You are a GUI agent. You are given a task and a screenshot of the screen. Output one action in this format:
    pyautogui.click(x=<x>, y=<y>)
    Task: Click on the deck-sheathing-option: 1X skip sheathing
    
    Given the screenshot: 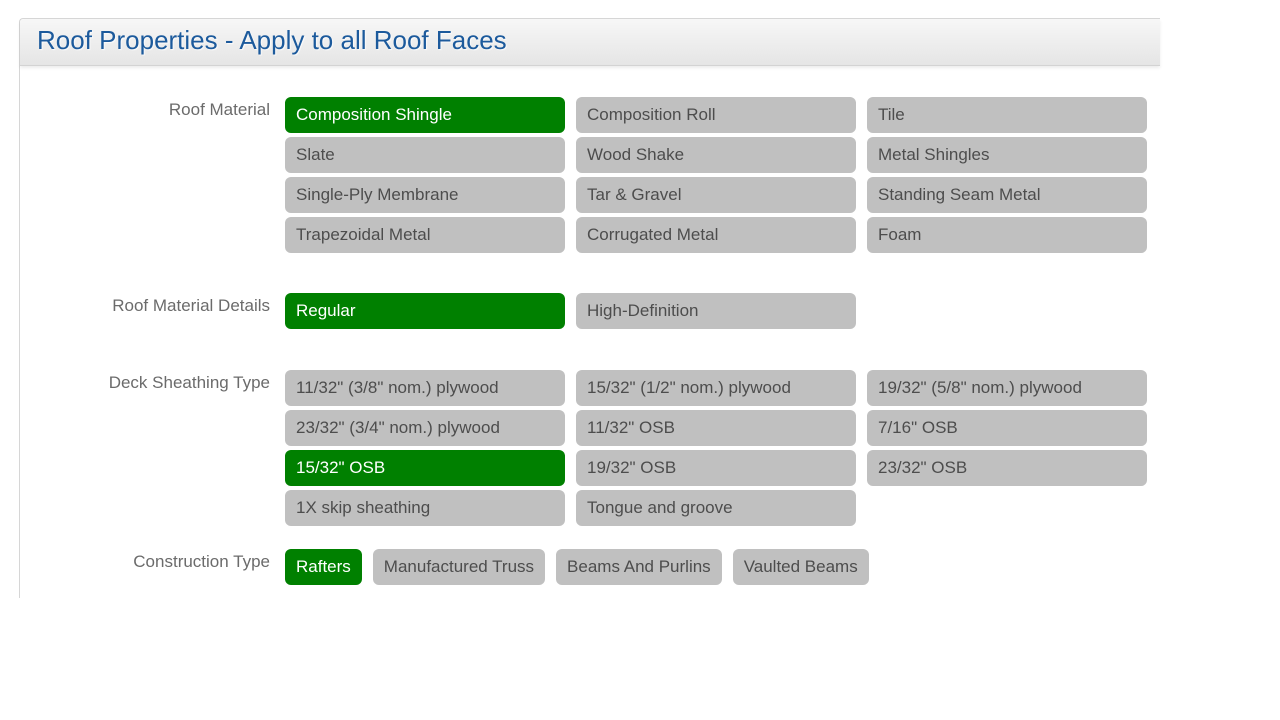 What is the action you would take?
    pyautogui.click(x=425, y=508)
    